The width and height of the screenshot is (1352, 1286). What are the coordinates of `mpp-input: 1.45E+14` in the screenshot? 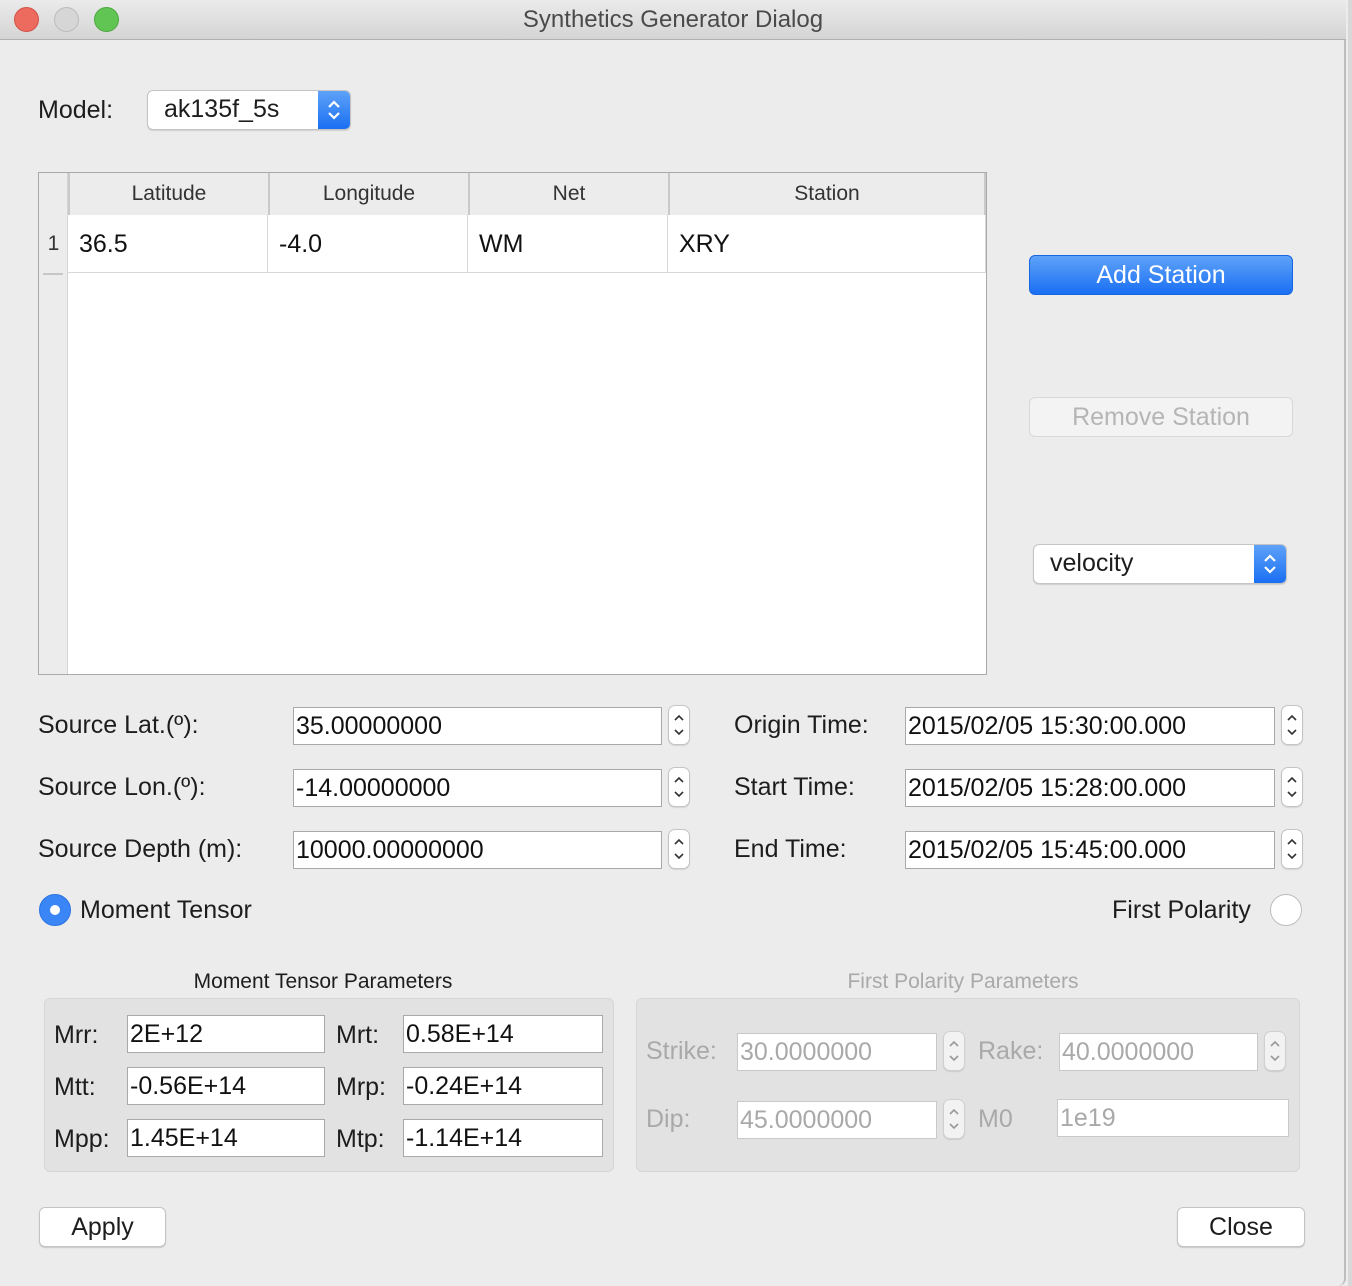 It's located at (226, 1138).